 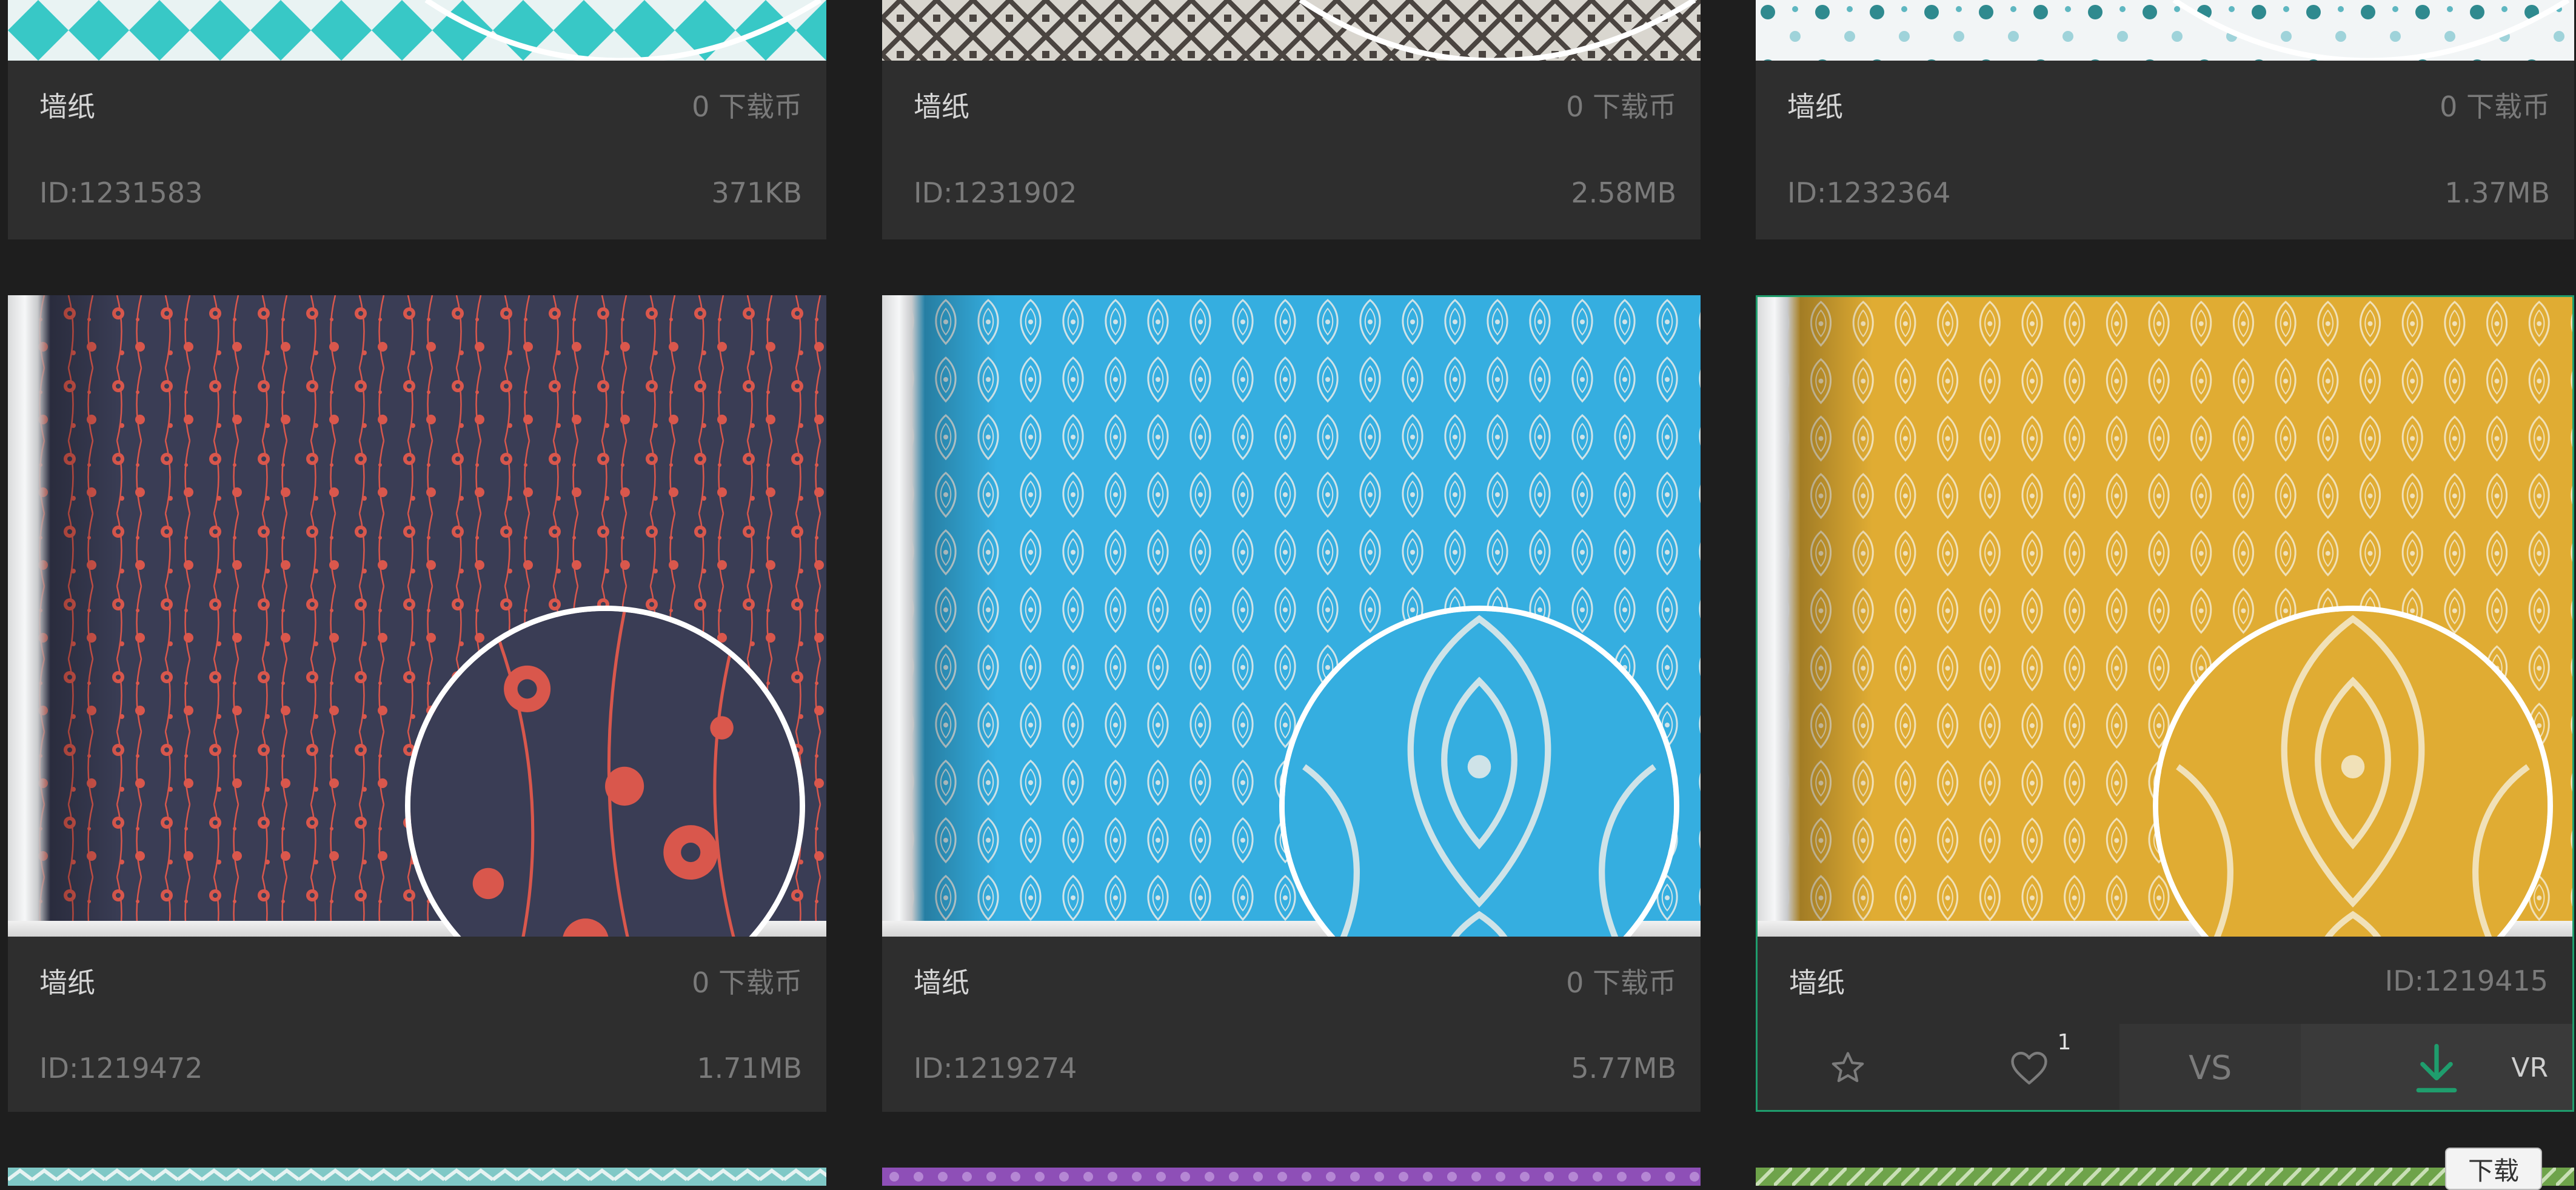 What do you see at coordinates (2497, 192) in the screenshot?
I see `file-size: 1.37MB` at bounding box center [2497, 192].